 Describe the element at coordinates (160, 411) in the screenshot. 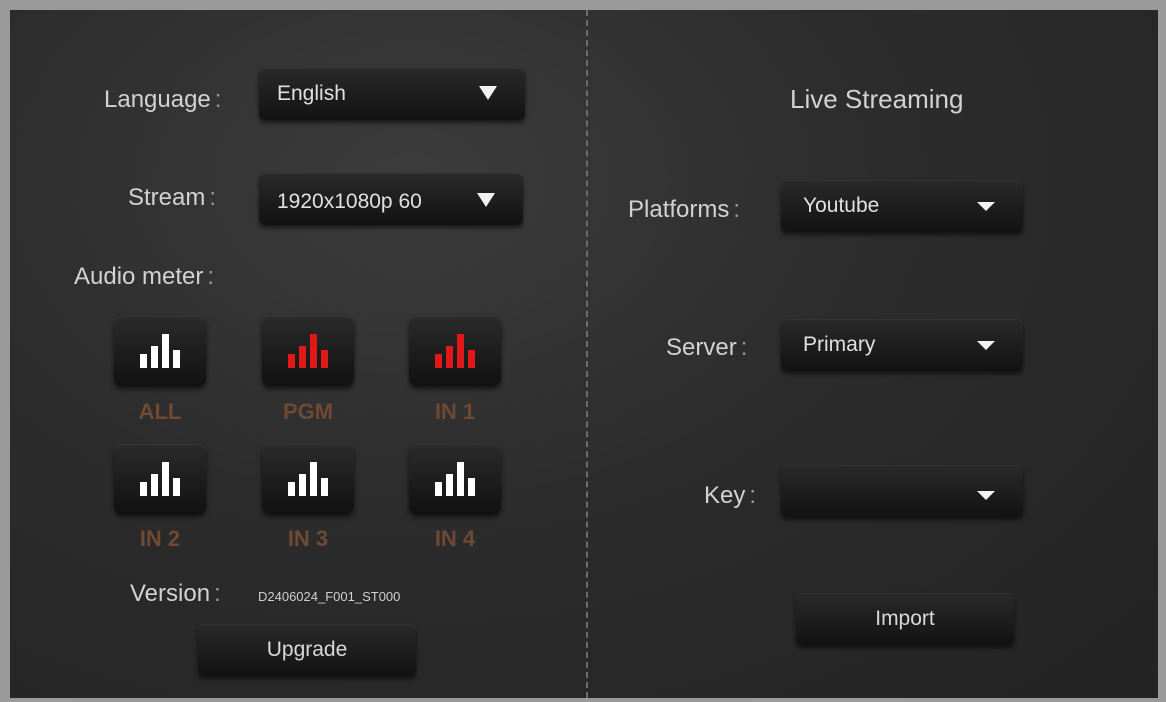

I see `meter-label-all: ALL` at that location.